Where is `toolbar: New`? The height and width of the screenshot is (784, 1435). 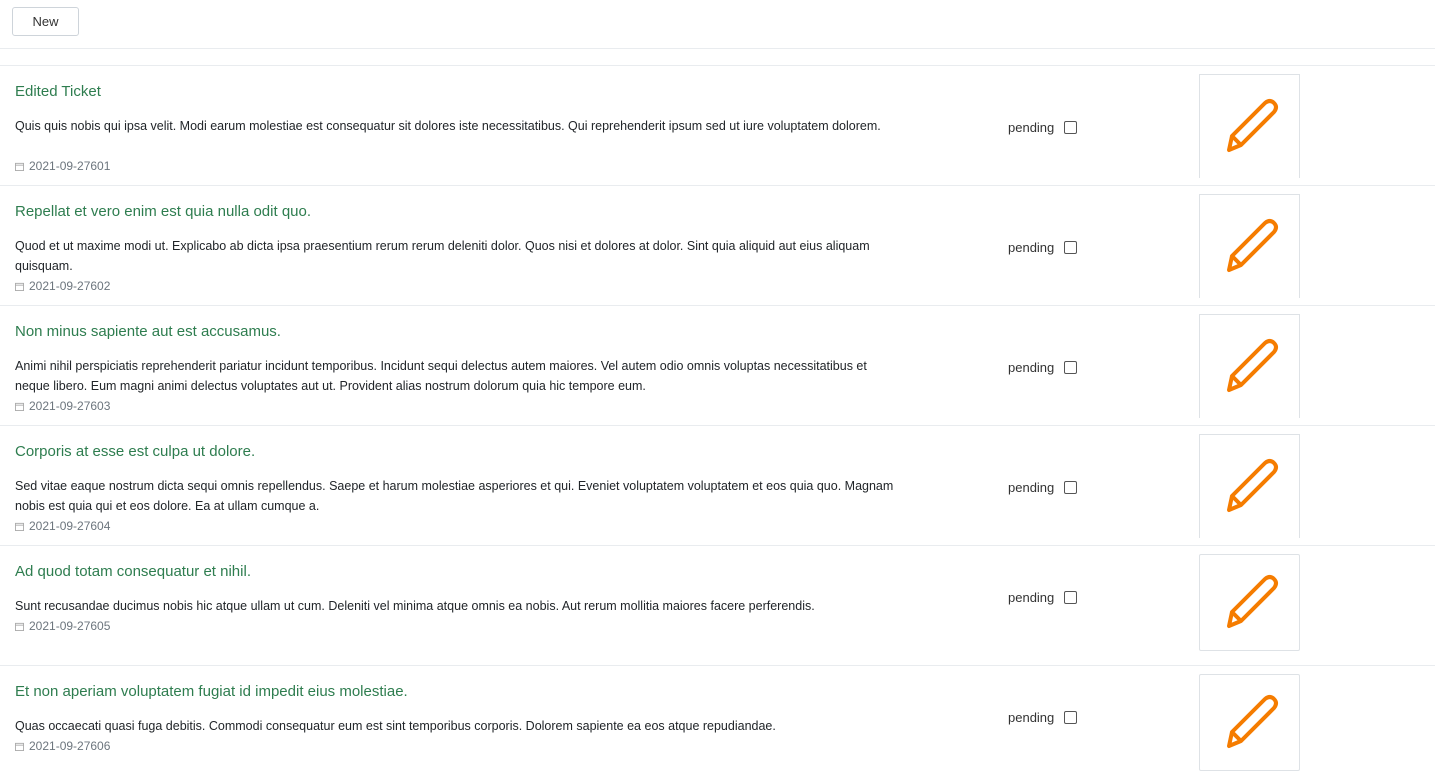 toolbar: New is located at coordinates (717, 24).